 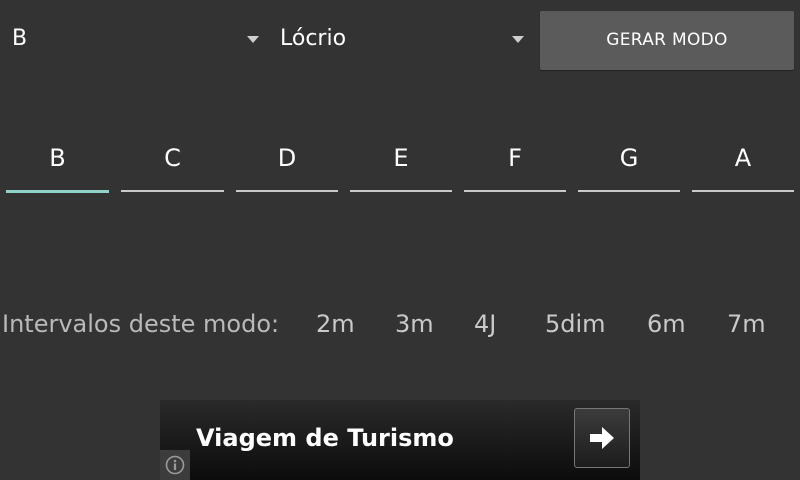 What do you see at coordinates (57, 158) in the screenshot?
I see `note-tab-label: B` at bounding box center [57, 158].